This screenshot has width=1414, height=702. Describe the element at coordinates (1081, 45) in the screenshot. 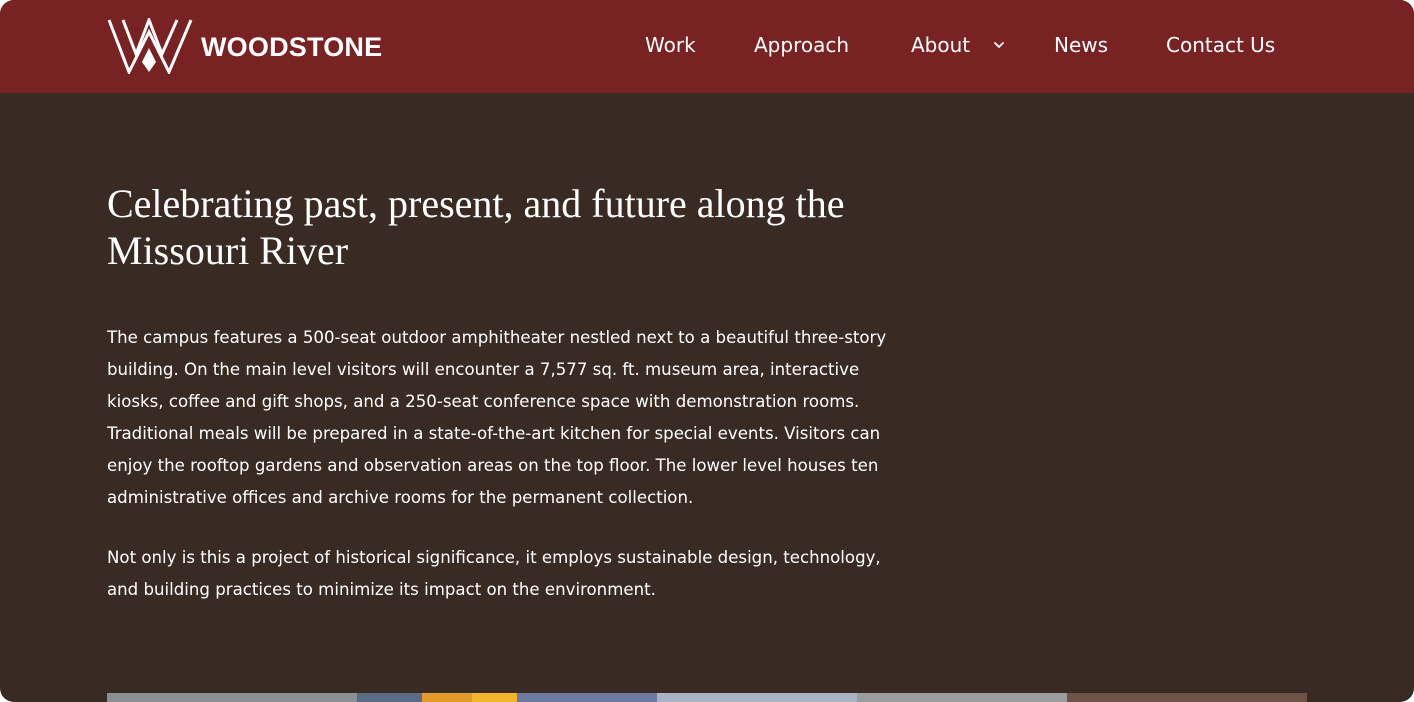

I see `nav-item-news: News` at that location.